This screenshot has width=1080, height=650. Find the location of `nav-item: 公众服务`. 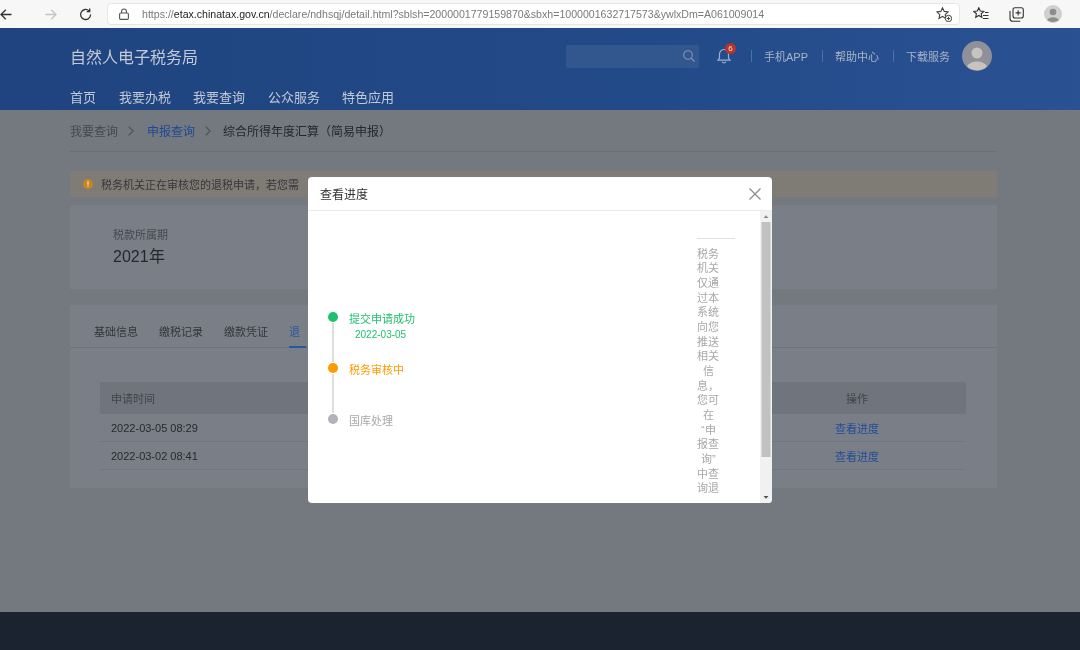

nav-item: 公众服务 is located at coordinates (293, 96).